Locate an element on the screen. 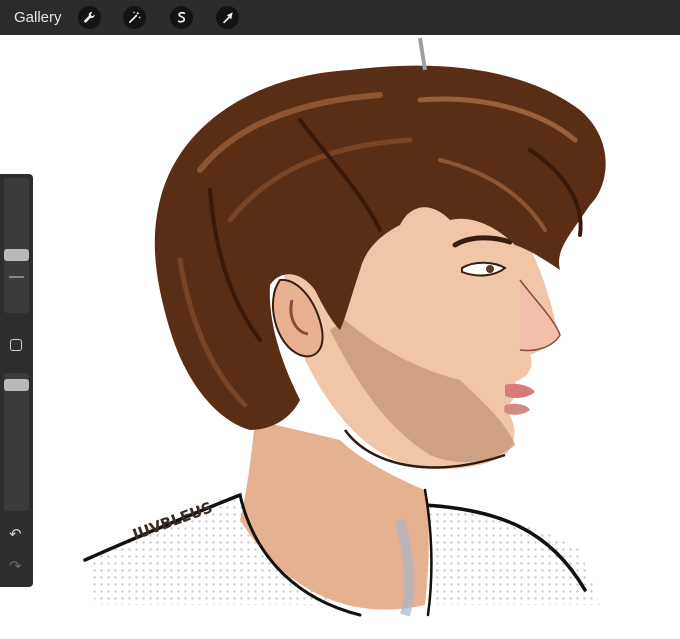 The image size is (680, 639). selection-button is located at coordinates (181, 17).